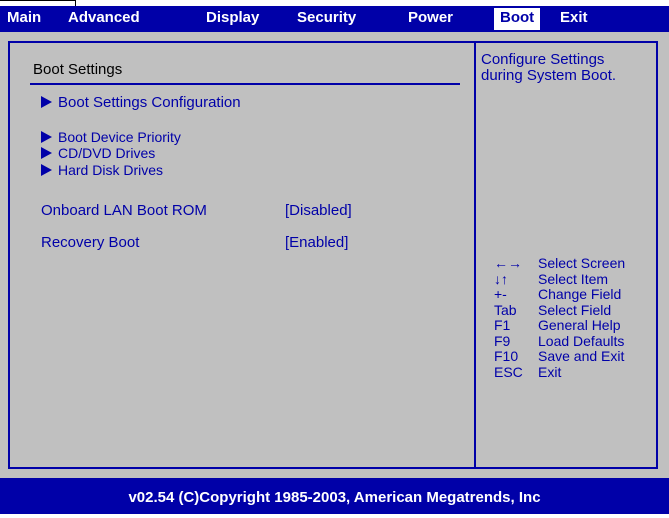  What do you see at coordinates (232, 19) in the screenshot?
I see `tab-display: Display` at bounding box center [232, 19].